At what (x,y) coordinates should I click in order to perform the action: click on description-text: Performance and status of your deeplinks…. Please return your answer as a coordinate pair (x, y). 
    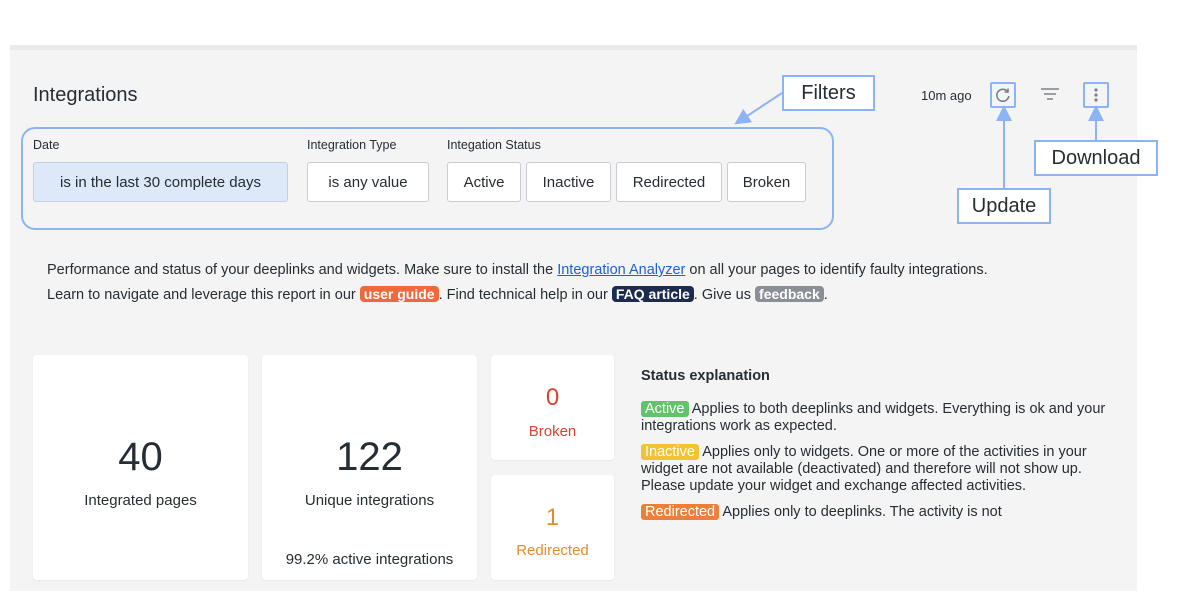
    Looking at the image, I should click on (302, 270).